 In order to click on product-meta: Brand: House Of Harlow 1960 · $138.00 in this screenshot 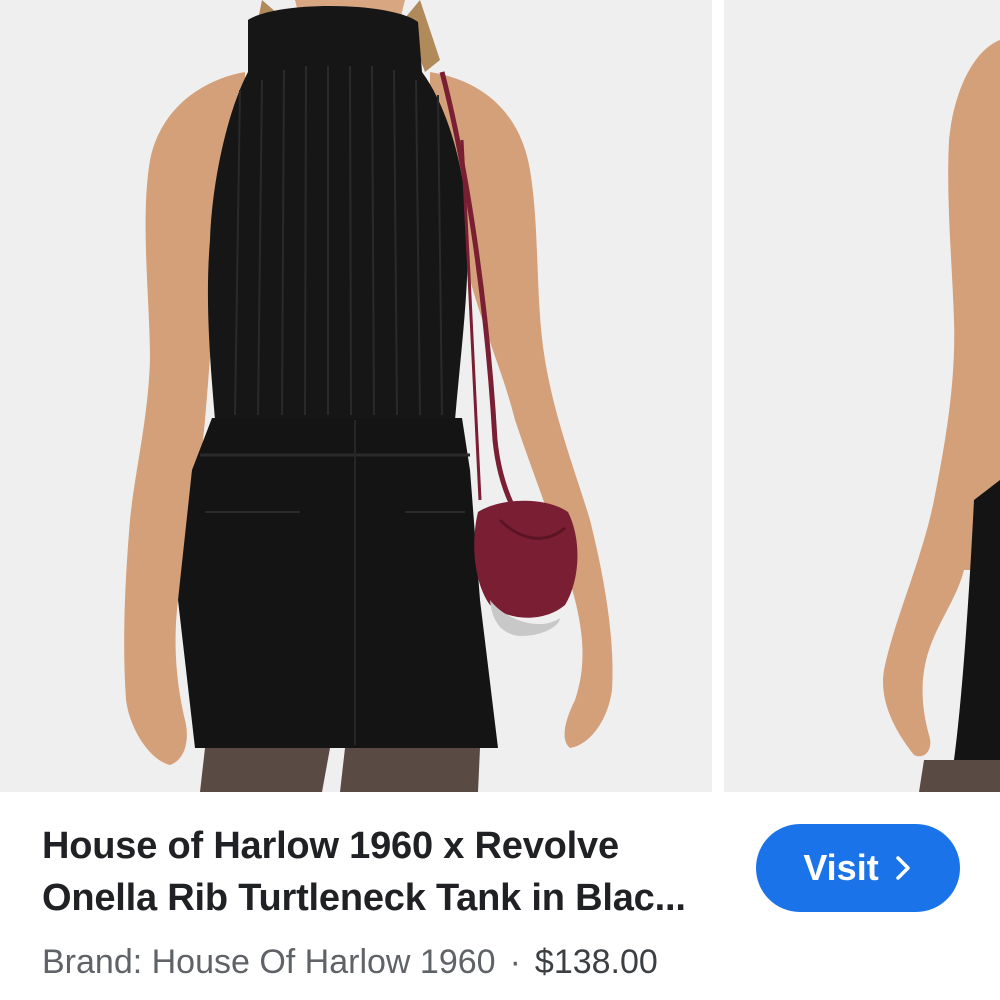, I will do `click(350, 962)`.